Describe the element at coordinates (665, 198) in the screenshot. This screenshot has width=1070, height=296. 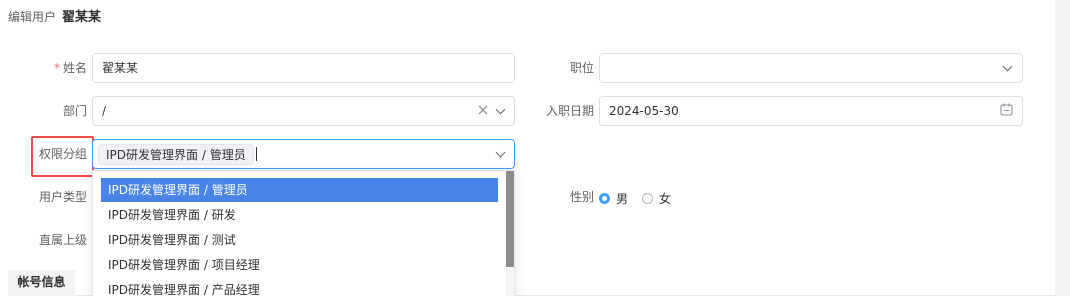
I see `gender-female-label: 女` at that location.